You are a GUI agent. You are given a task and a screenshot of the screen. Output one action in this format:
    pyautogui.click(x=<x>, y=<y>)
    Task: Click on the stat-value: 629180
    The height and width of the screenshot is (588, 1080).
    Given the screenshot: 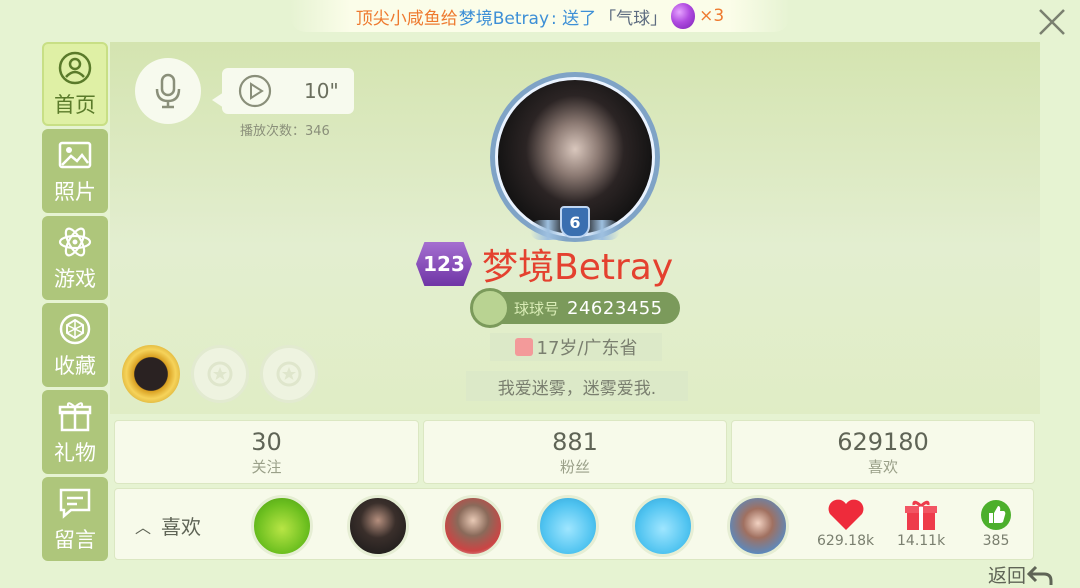 What is the action you would take?
    pyautogui.click(x=883, y=441)
    